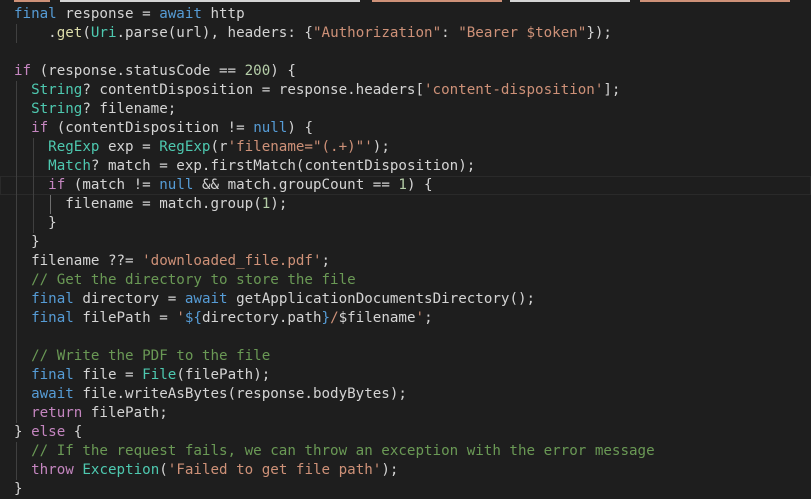  Describe the element at coordinates (219, 147) in the screenshot. I see `code-token: (r` at that location.